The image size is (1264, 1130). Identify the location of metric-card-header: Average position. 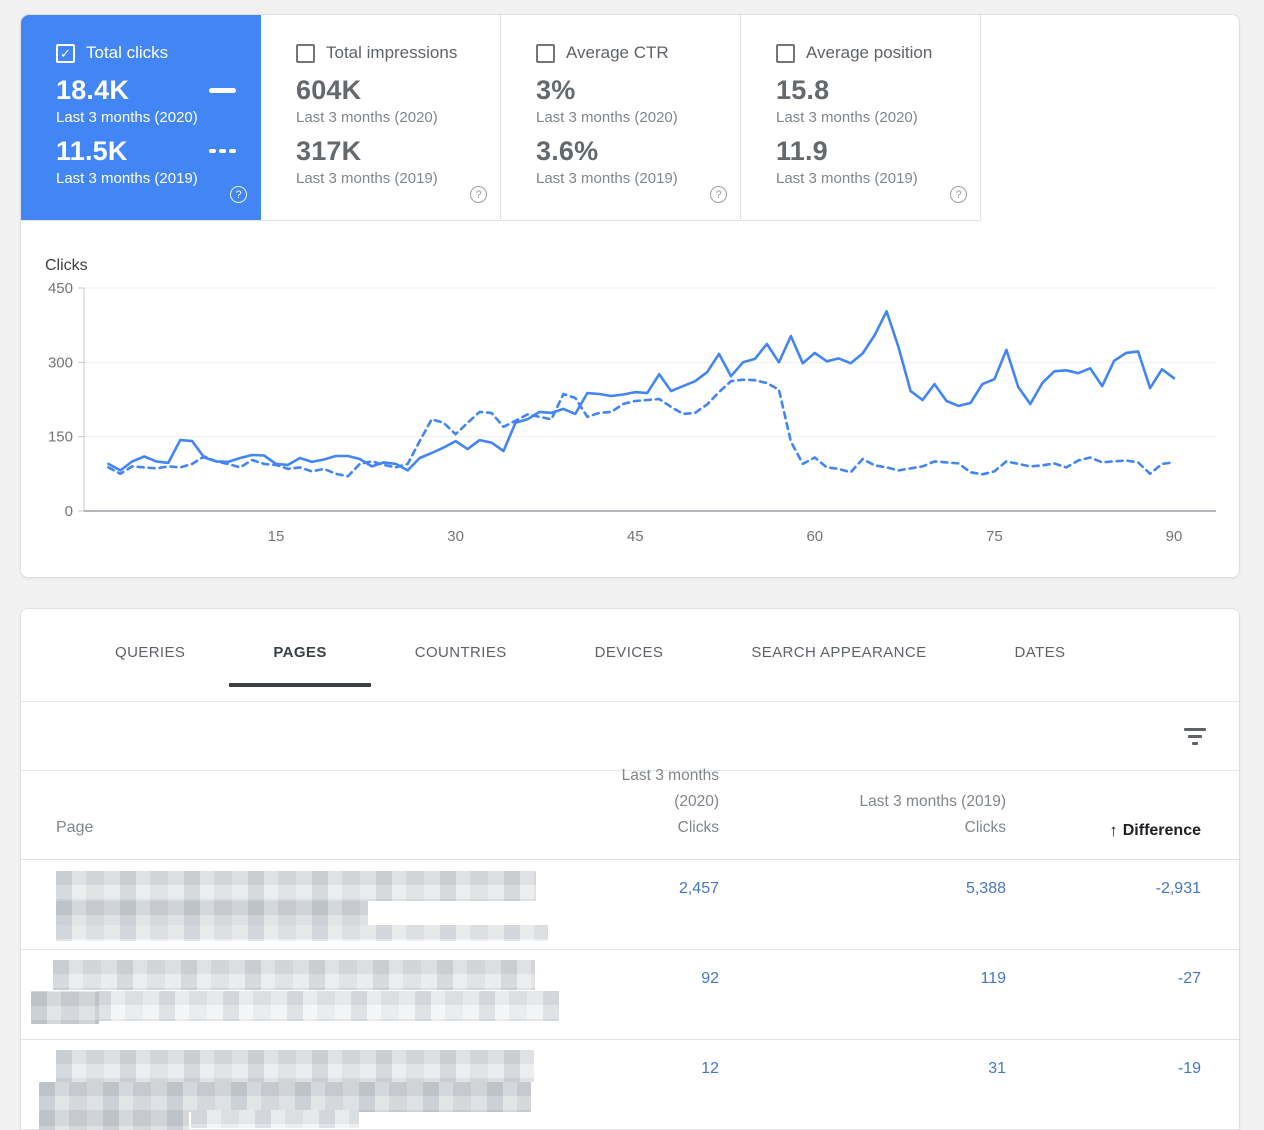
(866, 53).